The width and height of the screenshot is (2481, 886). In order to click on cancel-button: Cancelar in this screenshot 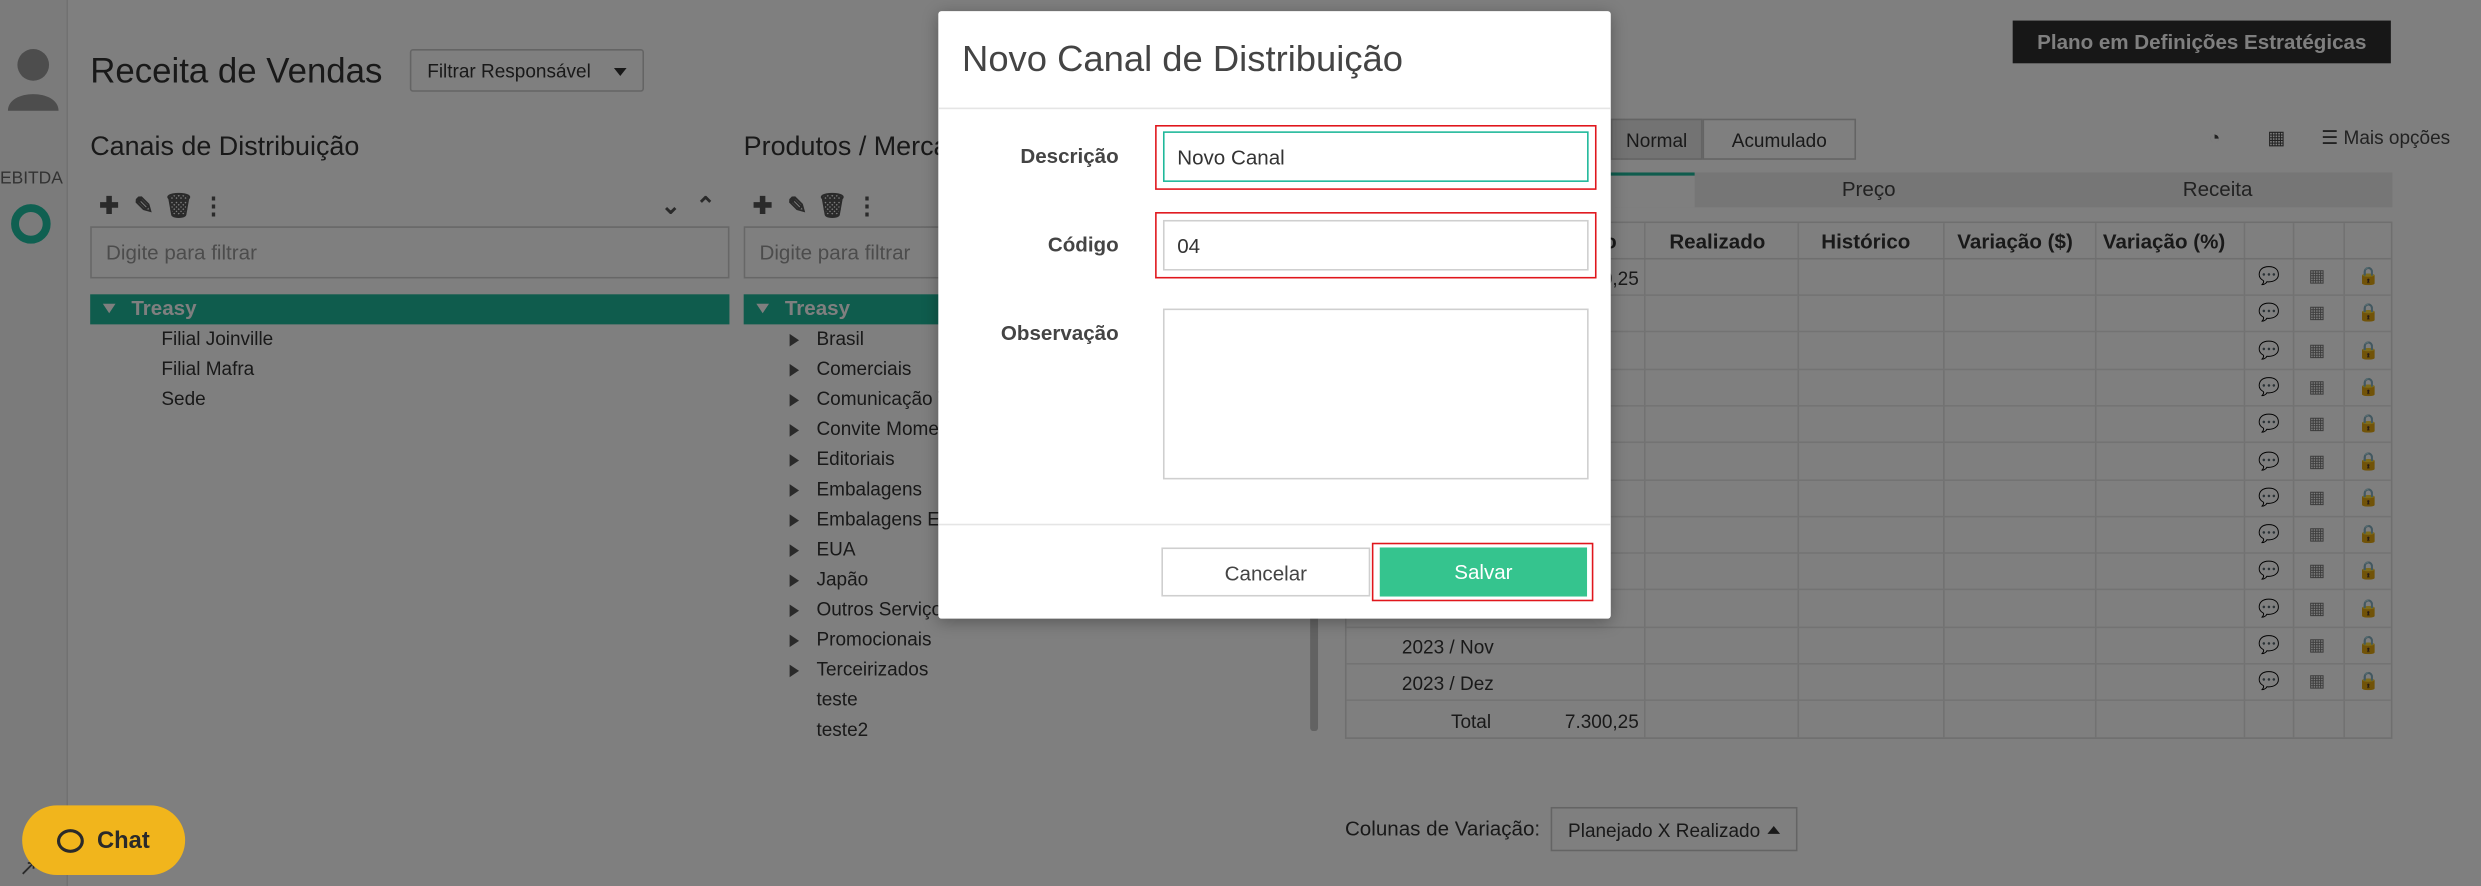, I will do `click(1266, 572)`.